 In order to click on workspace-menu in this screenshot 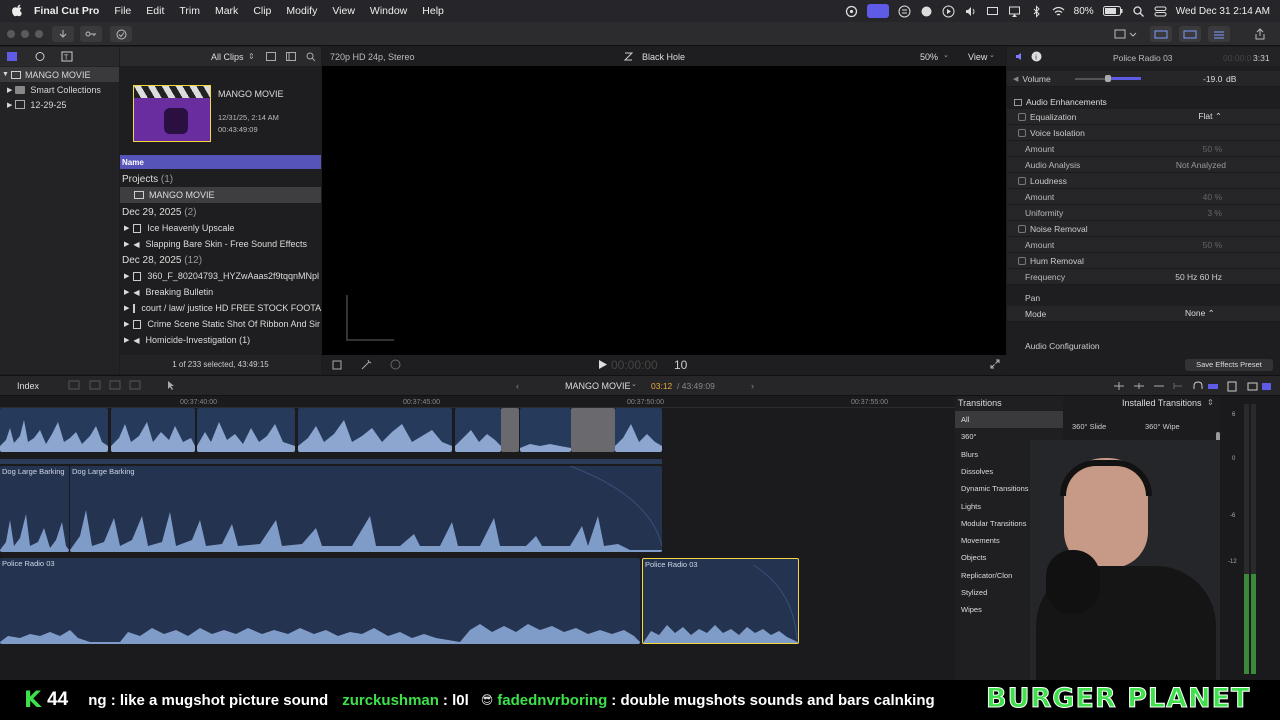, I will do `click(1126, 34)`.